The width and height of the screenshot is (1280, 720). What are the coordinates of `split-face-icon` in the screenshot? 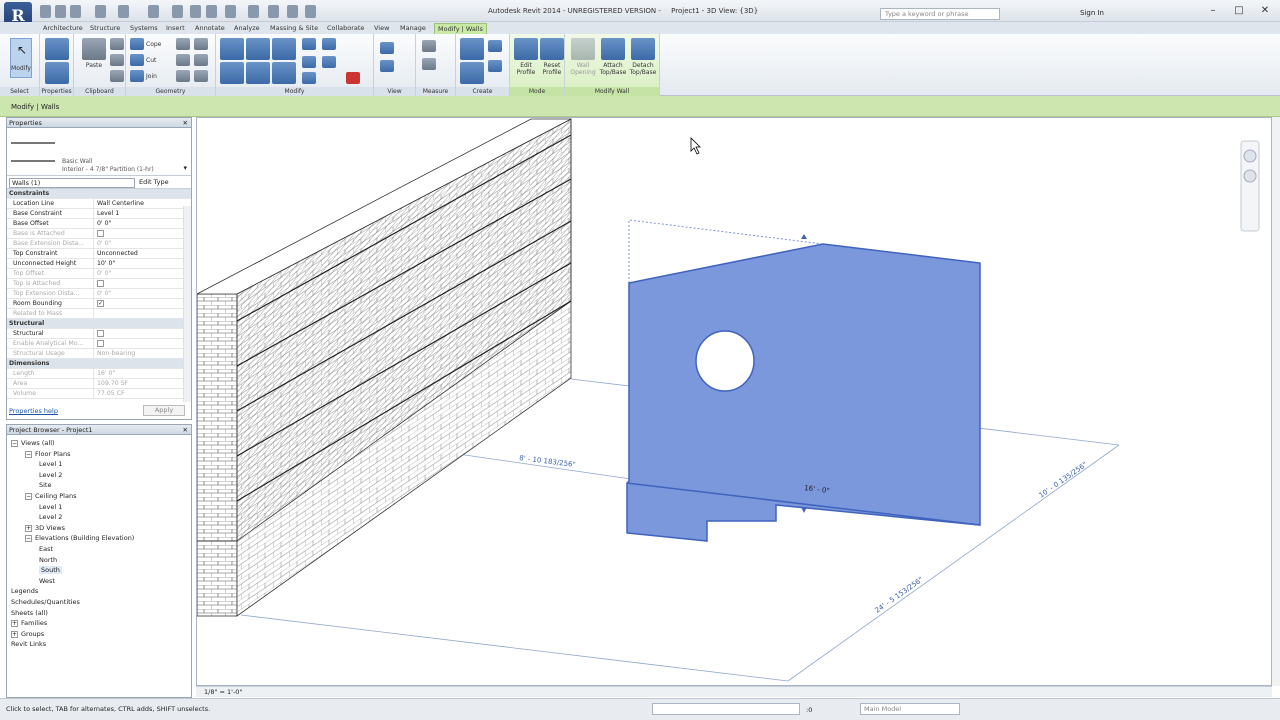 It's located at (183, 44).